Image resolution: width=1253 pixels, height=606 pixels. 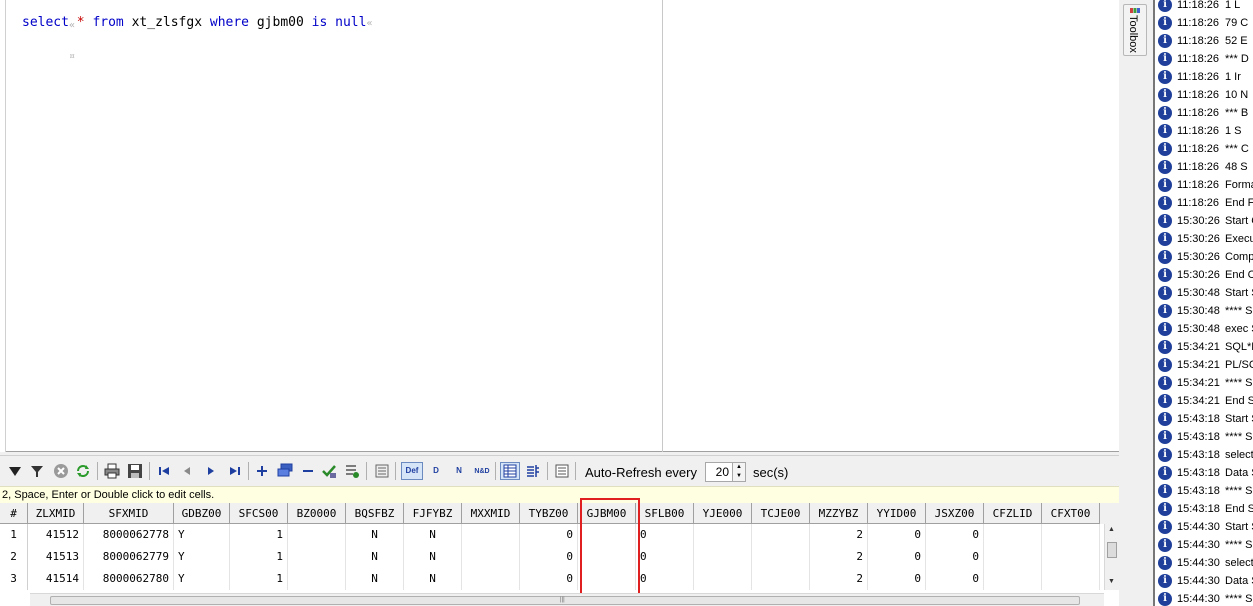 What do you see at coordinates (662, 226) in the screenshot?
I see `editor-divider` at bounding box center [662, 226].